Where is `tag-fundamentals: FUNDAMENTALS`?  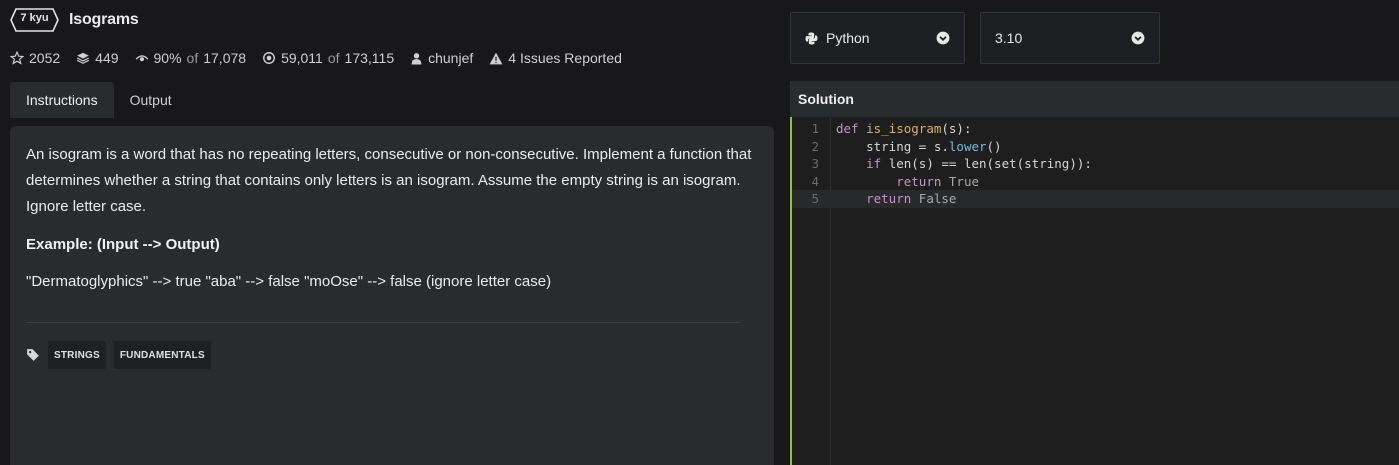 tag-fundamentals: FUNDAMENTALS is located at coordinates (162, 355).